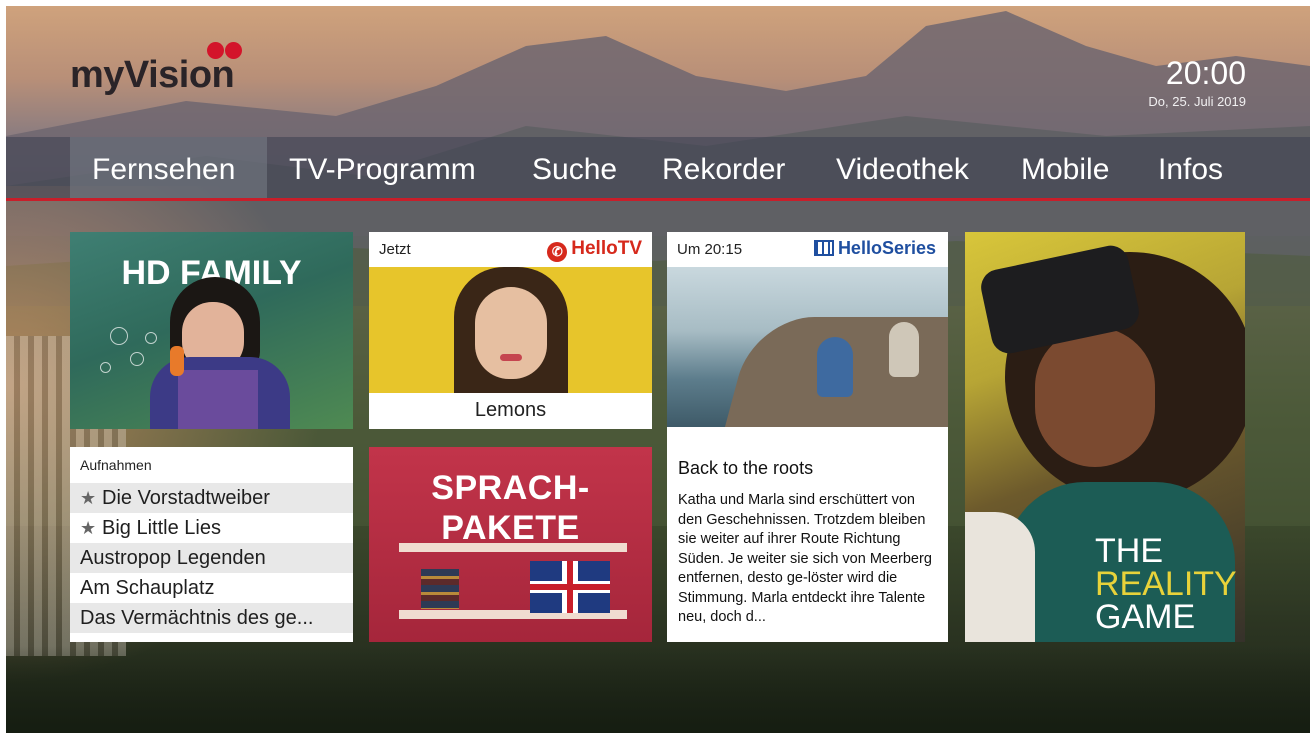 This screenshot has width=1316, height=733. What do you see at coordinates (658, 199) in the screenshot?
I see `navigation-accent-line` at bounding box center [658, 199].